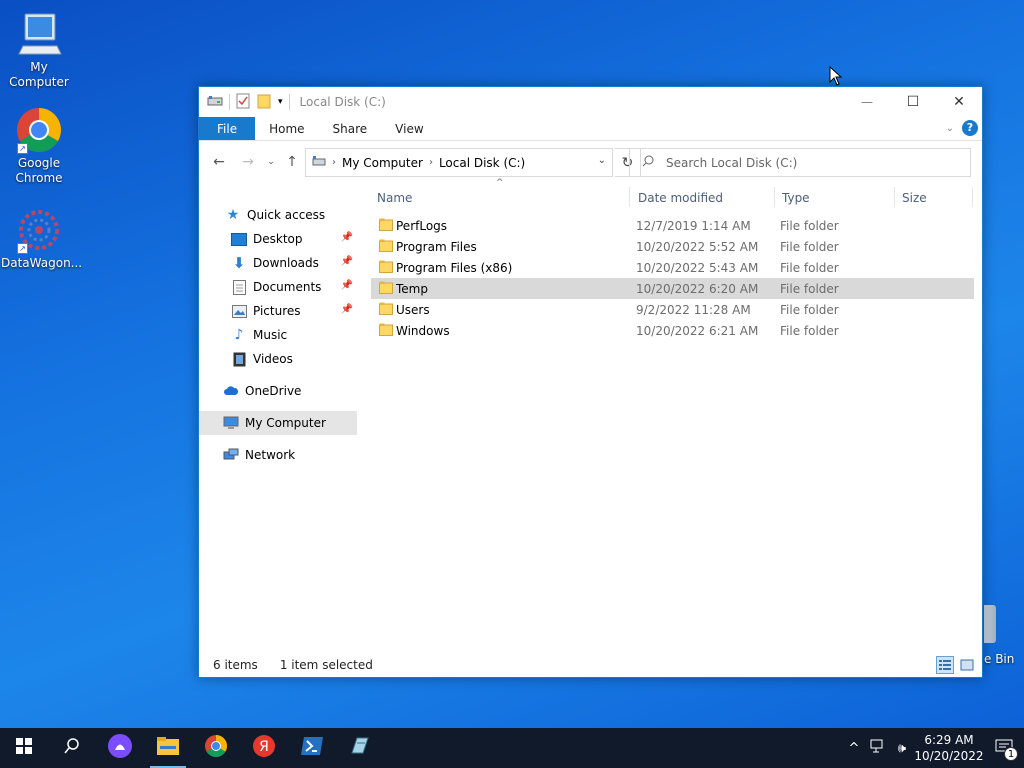 The width and height of the screenshot is (1024, 768). Describe the element at coordinates (482, 163) in the screenshot. I see `breadcrumb-local-disk: Local Disk (C:)` at that location.